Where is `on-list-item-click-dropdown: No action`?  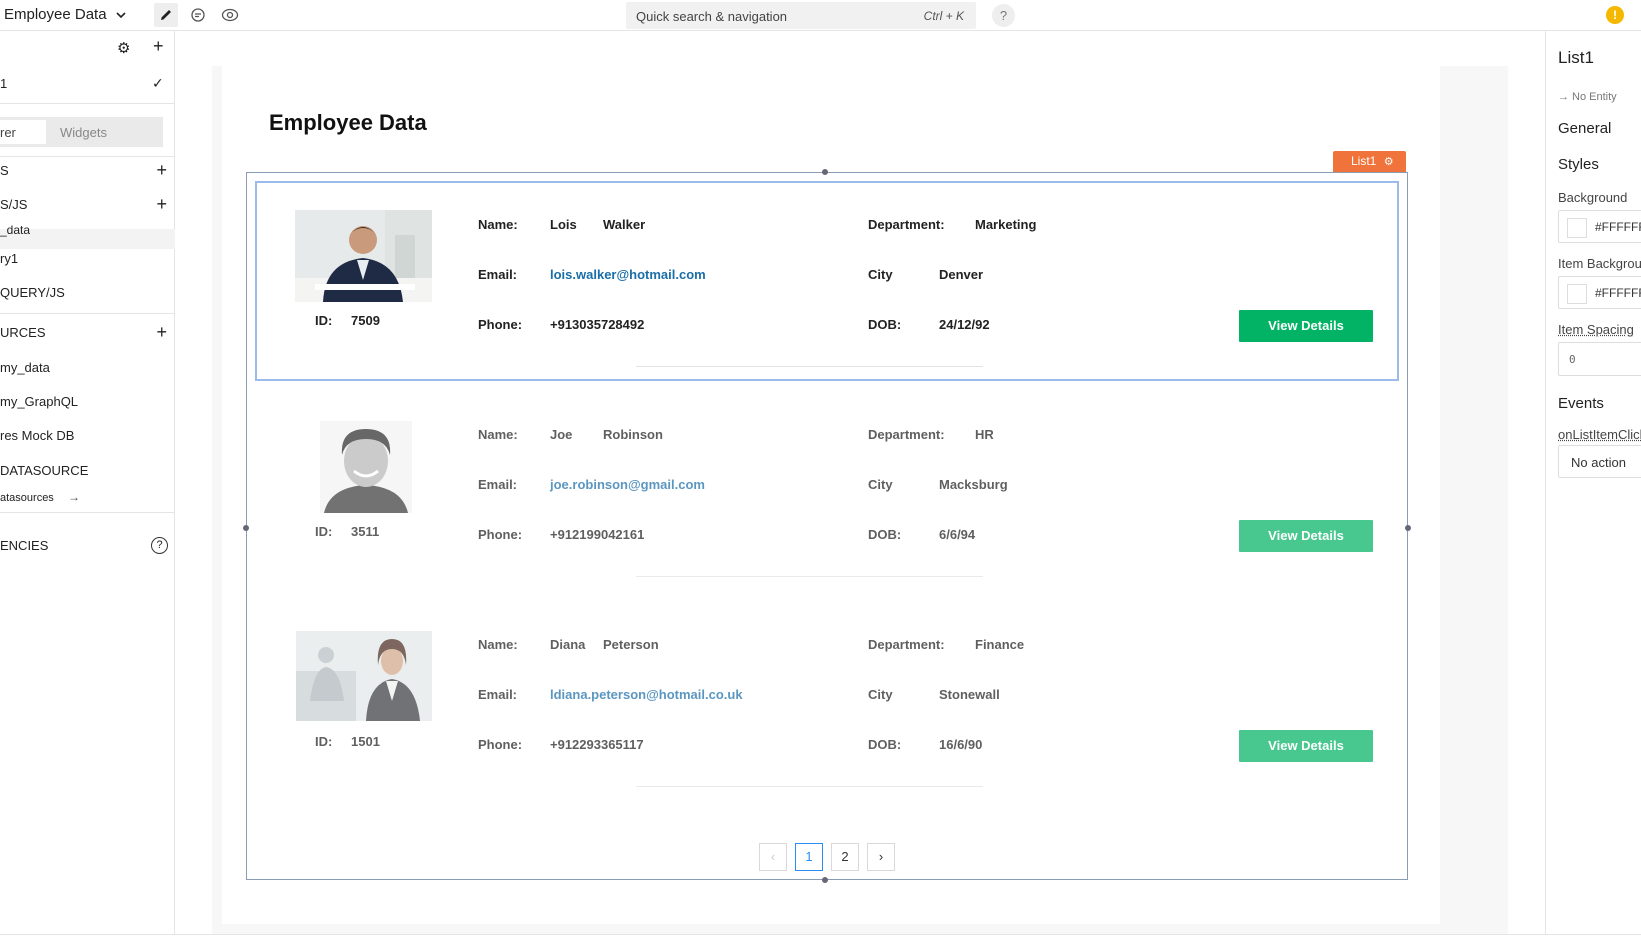 on-list-item-click-dropdown: No action is located at coordinates (1599, 461).